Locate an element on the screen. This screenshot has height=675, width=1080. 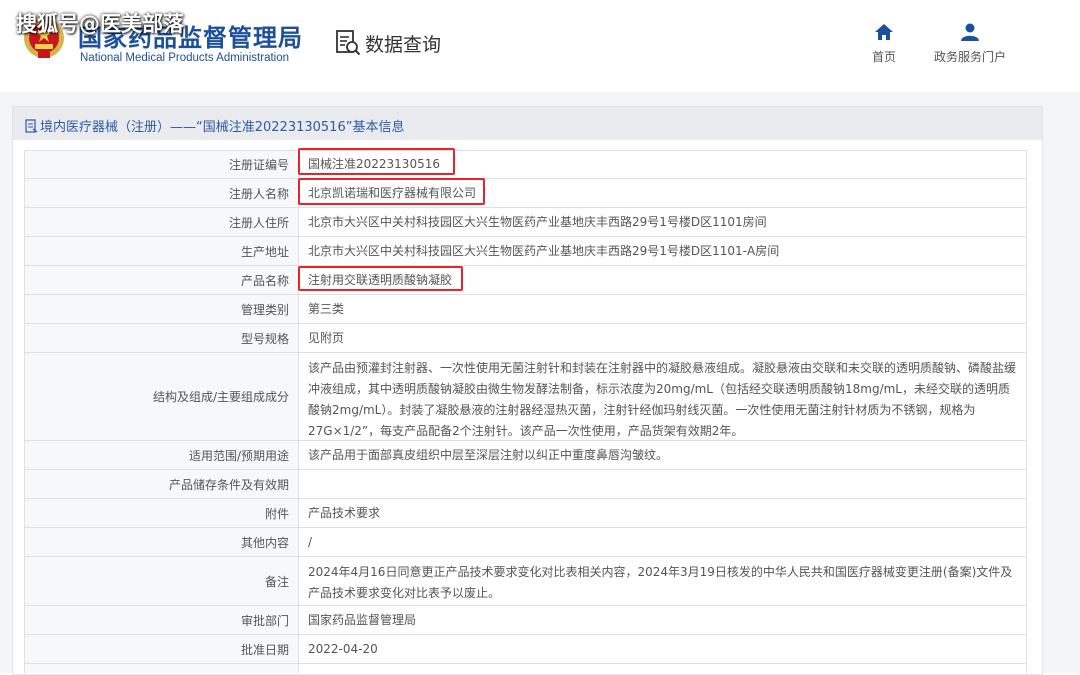
row-label: 注册证编号 is located at coordinates (162, 164).